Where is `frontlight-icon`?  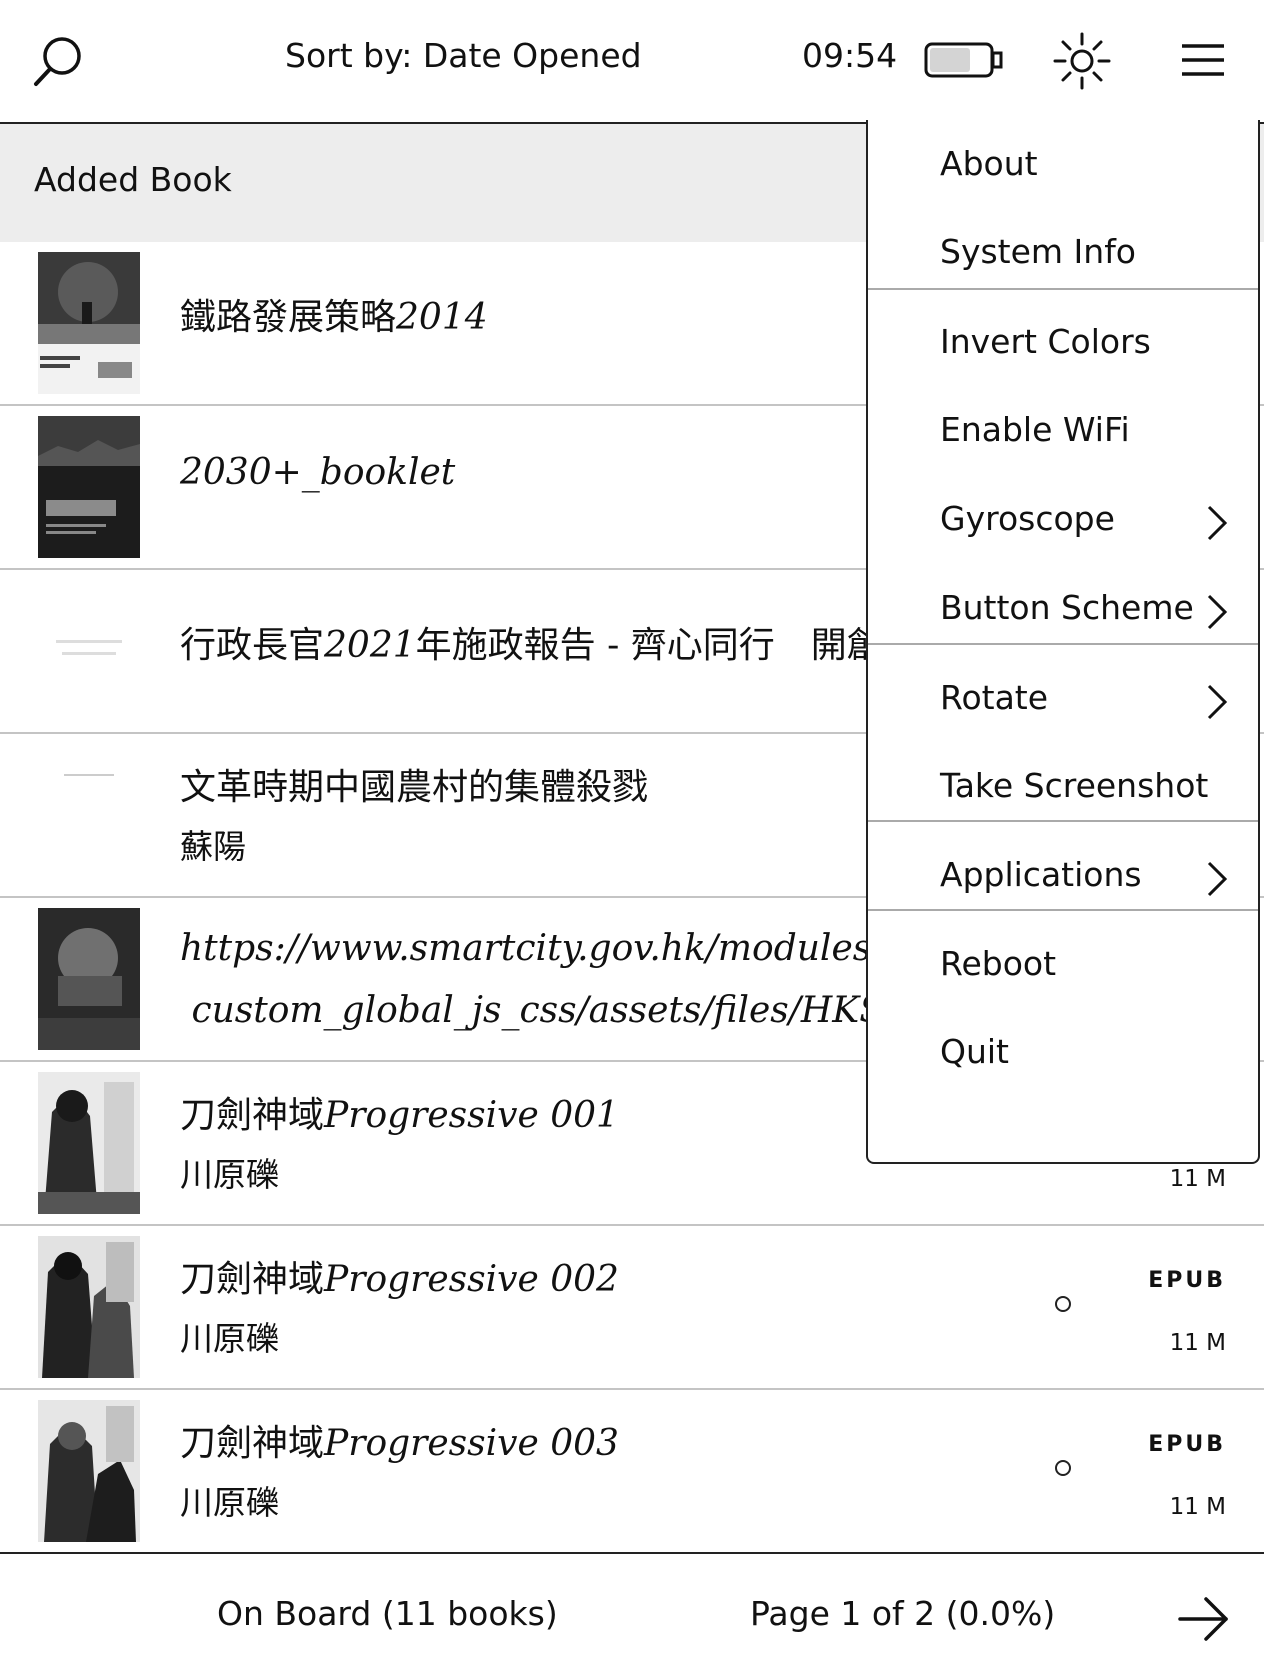 frontlight-icon is located at coordinates (1082, 61).